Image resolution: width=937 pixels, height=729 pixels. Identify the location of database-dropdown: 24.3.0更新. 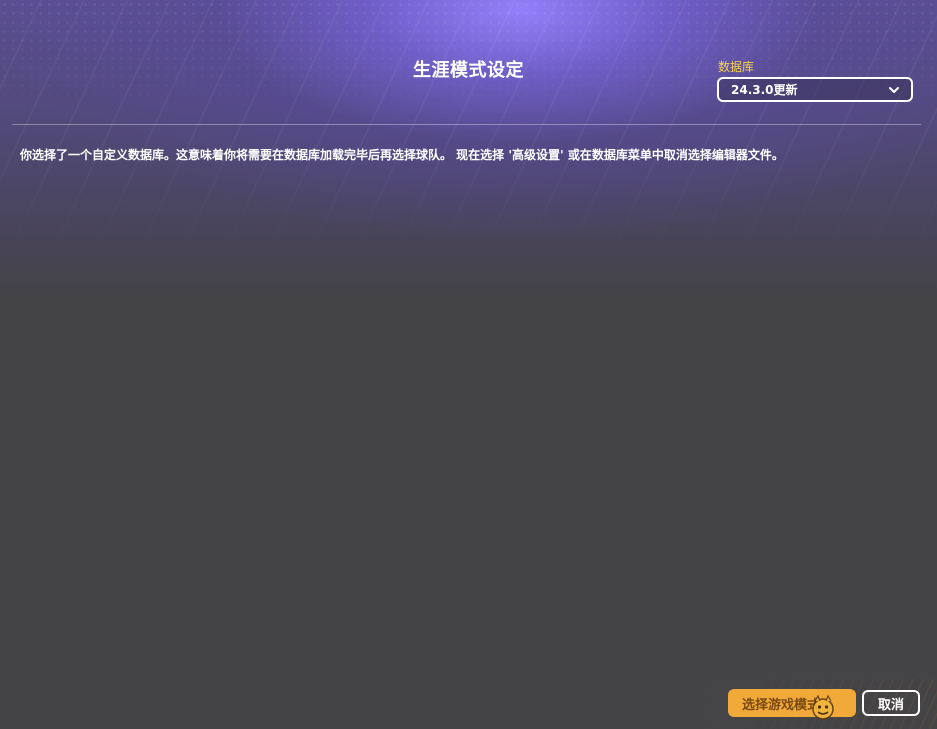
(815, 89).